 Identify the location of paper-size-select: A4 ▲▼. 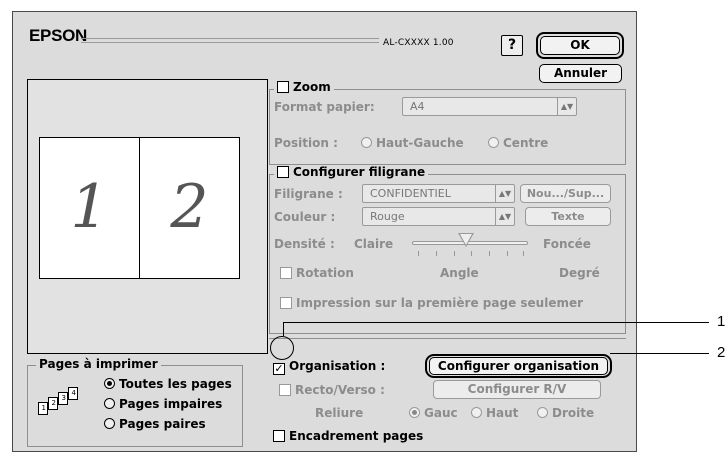
(489, 106).